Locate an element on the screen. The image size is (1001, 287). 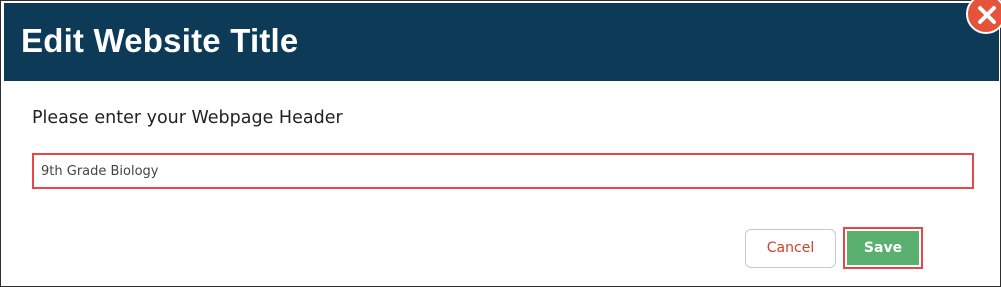
save-button-highlight: Save is located at coordinates (883, 248).